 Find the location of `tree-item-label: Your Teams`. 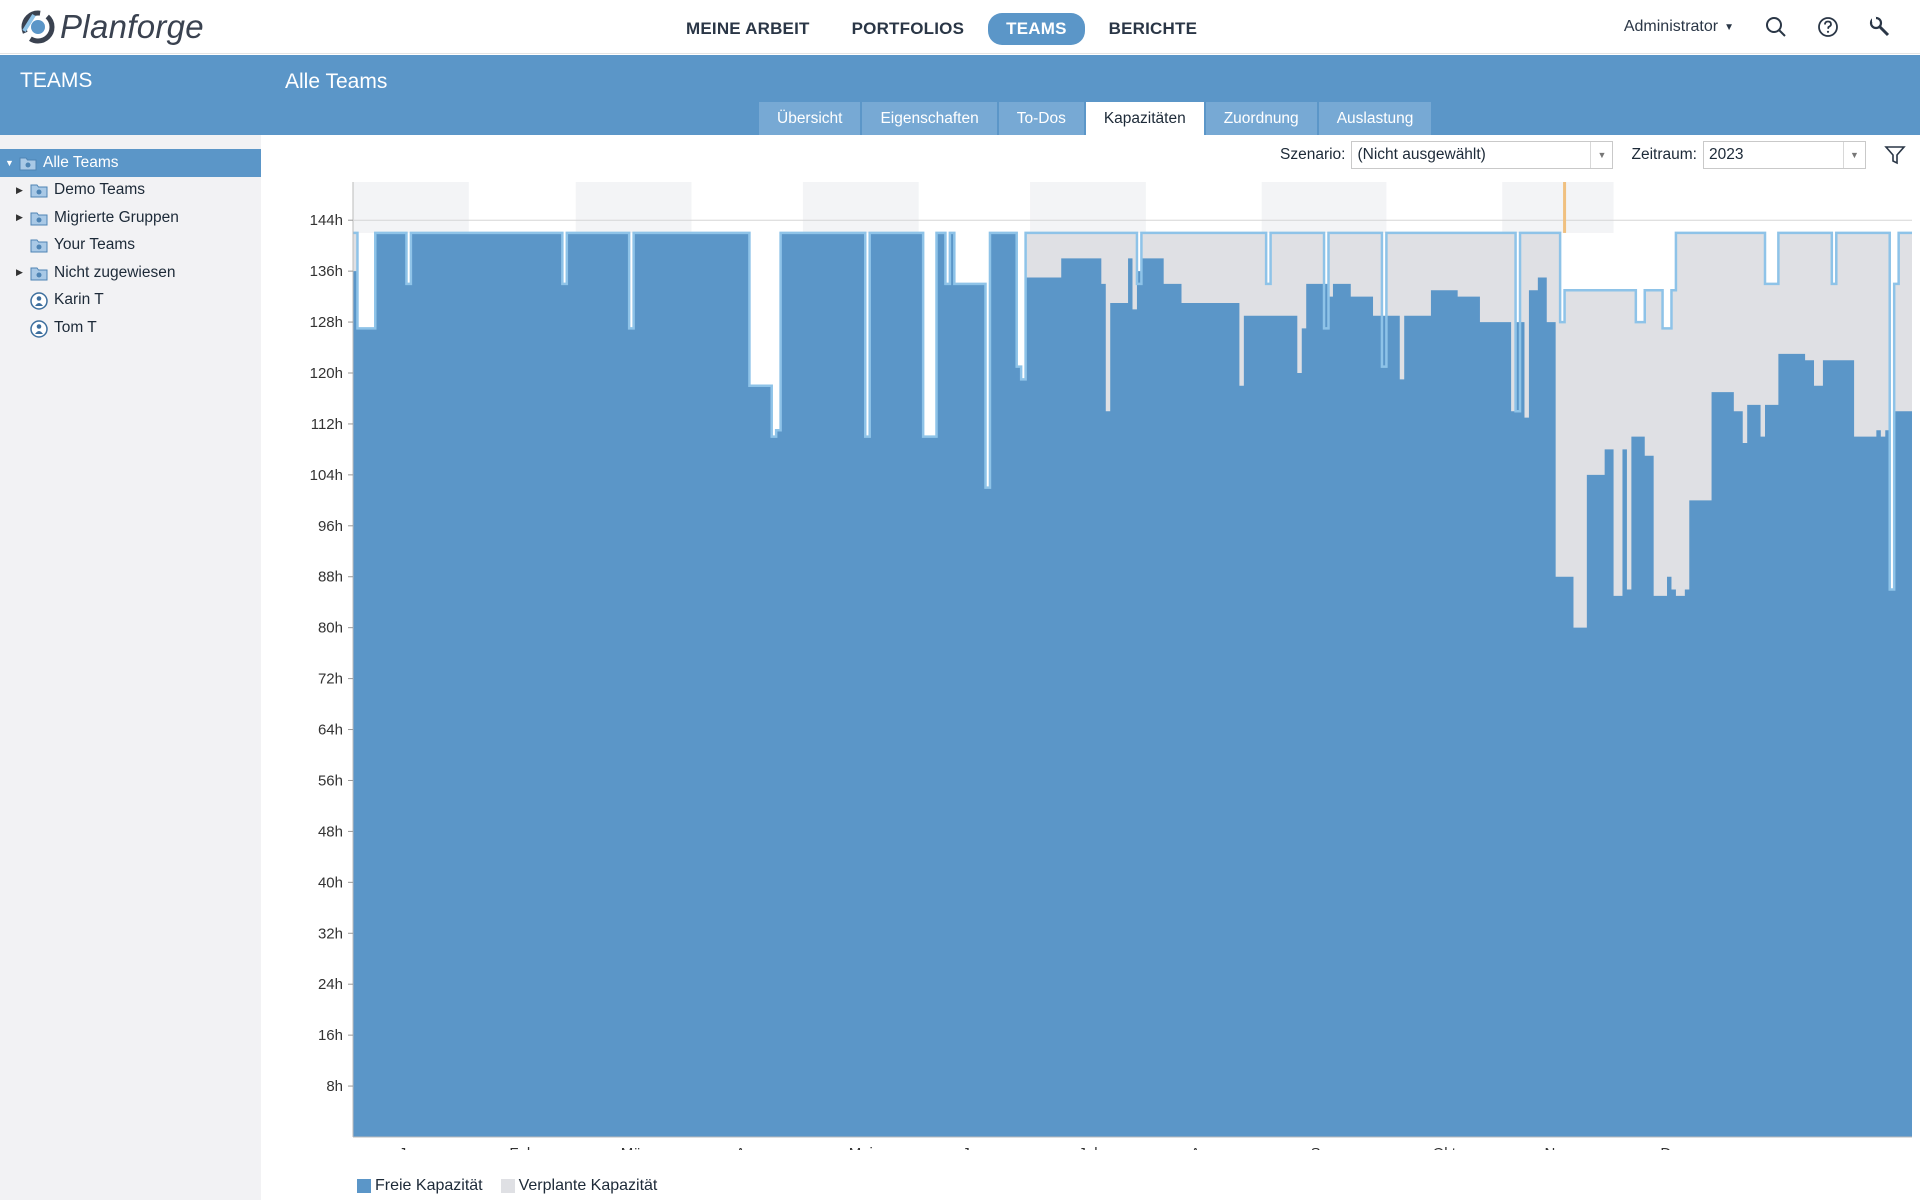

tree-item-label: Your Teams is located at coordinates (94, 245).